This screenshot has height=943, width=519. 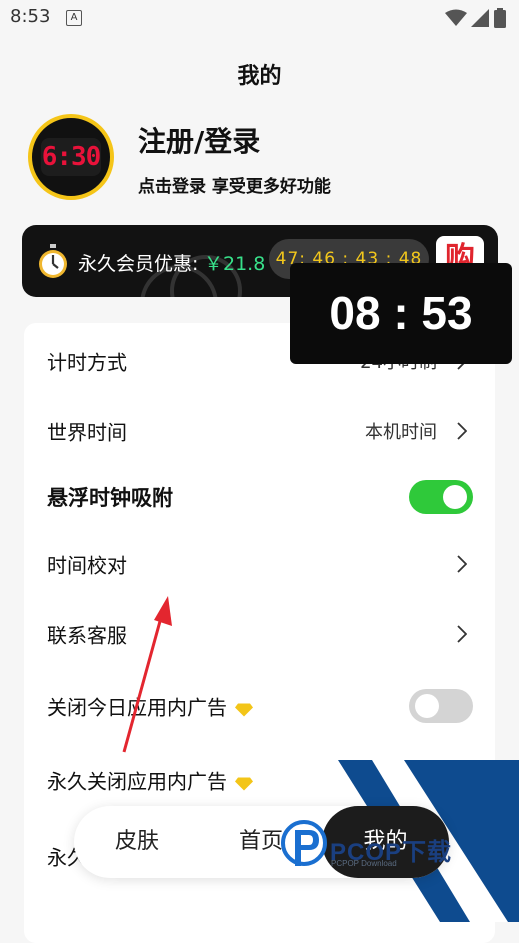 What do you see at coordinates (137, 781) in the screenshot?
I see `setting-label-text: 永久关闭应用内广告` at bounding box center [137, 781].